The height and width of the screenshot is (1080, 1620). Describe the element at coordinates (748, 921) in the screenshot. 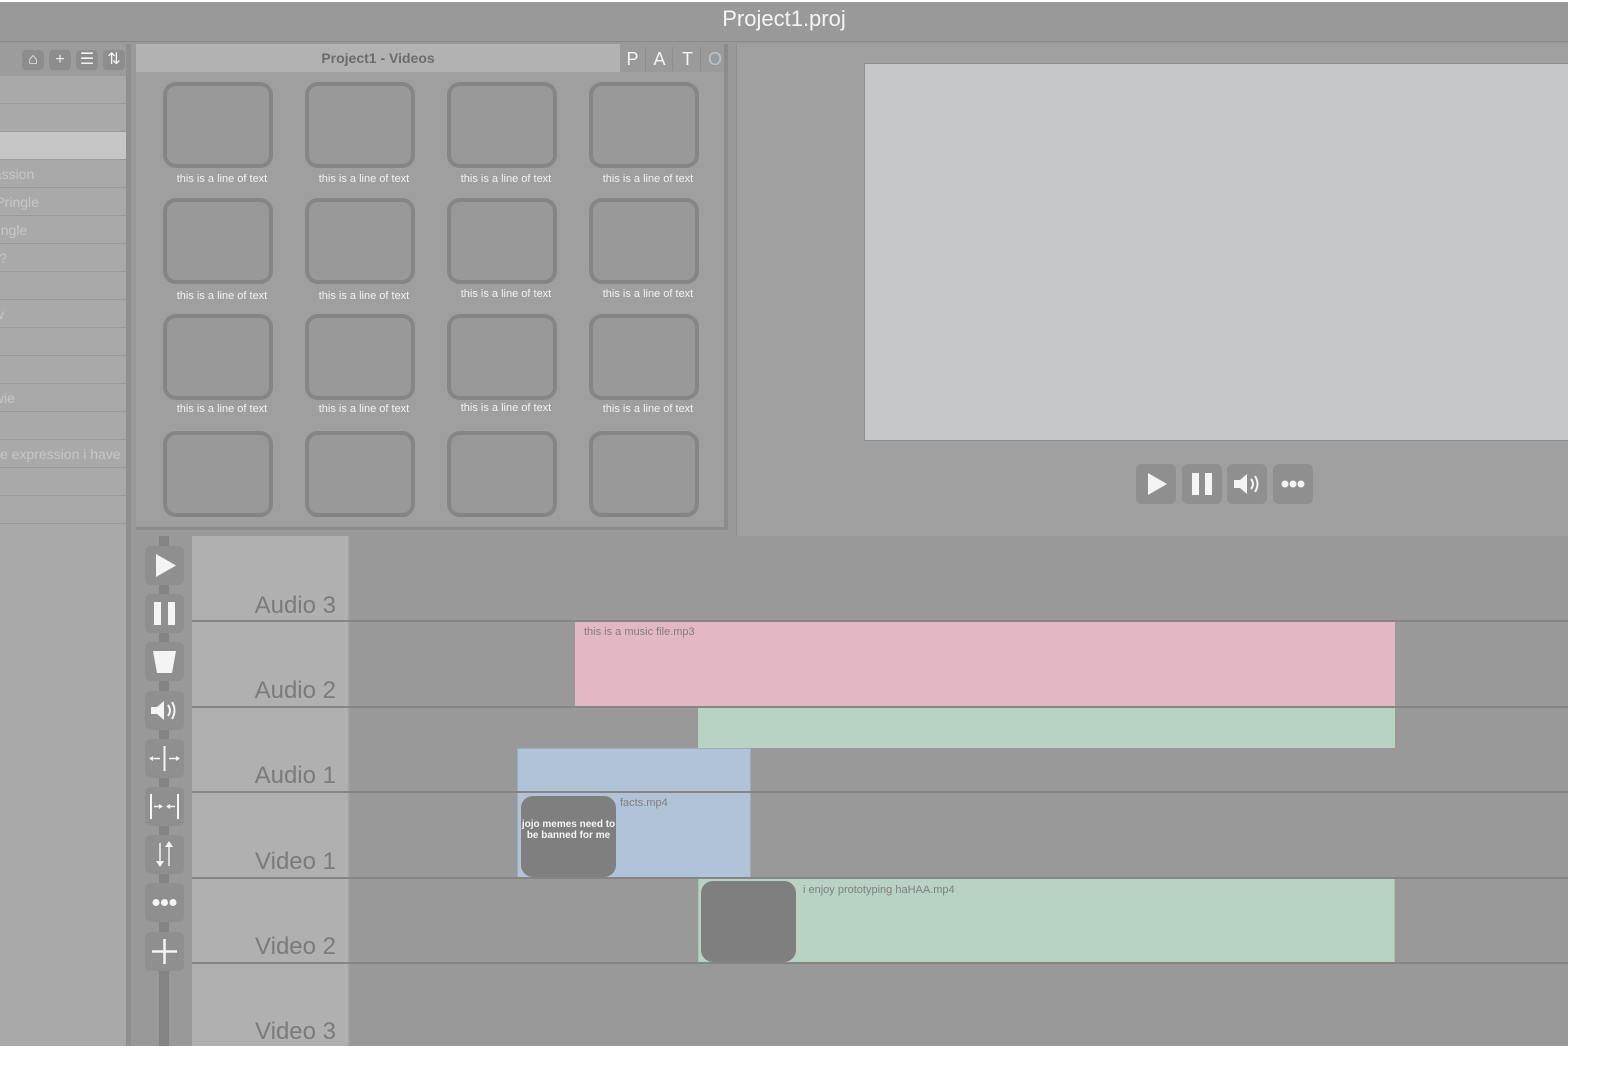

I see `clip-thumbnail` at that location.